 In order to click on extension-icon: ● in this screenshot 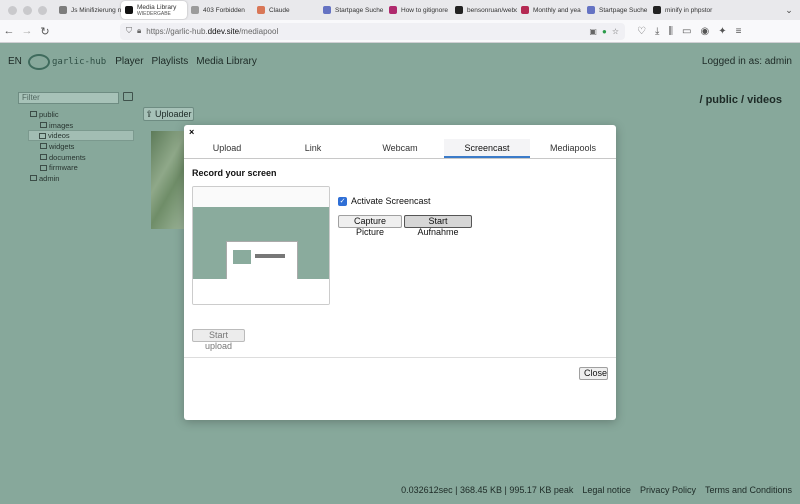, I will do `click(604, 31)`.